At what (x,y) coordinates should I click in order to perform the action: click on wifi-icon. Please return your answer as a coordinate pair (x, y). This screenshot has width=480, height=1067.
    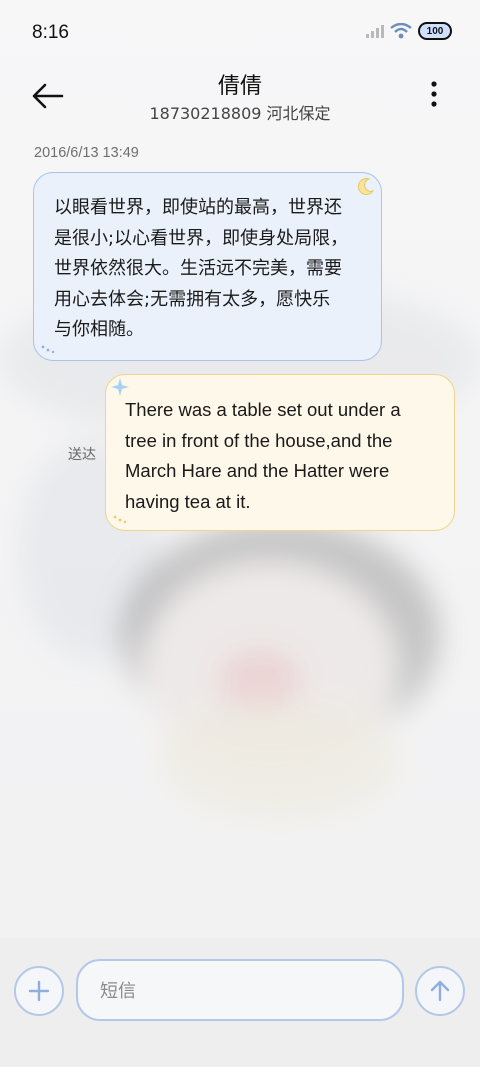
    Looking at the image, I should click on (401, 31).